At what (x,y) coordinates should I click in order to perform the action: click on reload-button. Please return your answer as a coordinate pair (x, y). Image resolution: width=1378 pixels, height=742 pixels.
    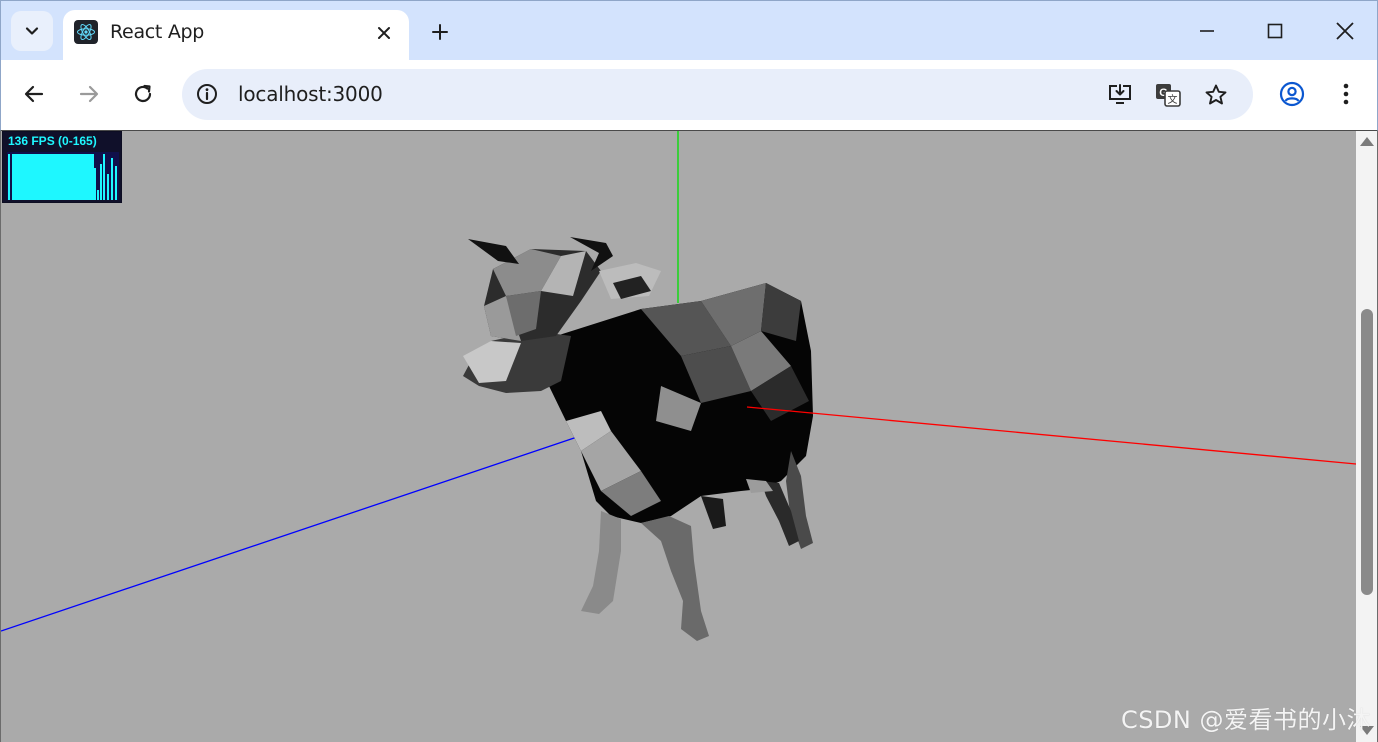
    Looking at the image, I should click on (143, 94).